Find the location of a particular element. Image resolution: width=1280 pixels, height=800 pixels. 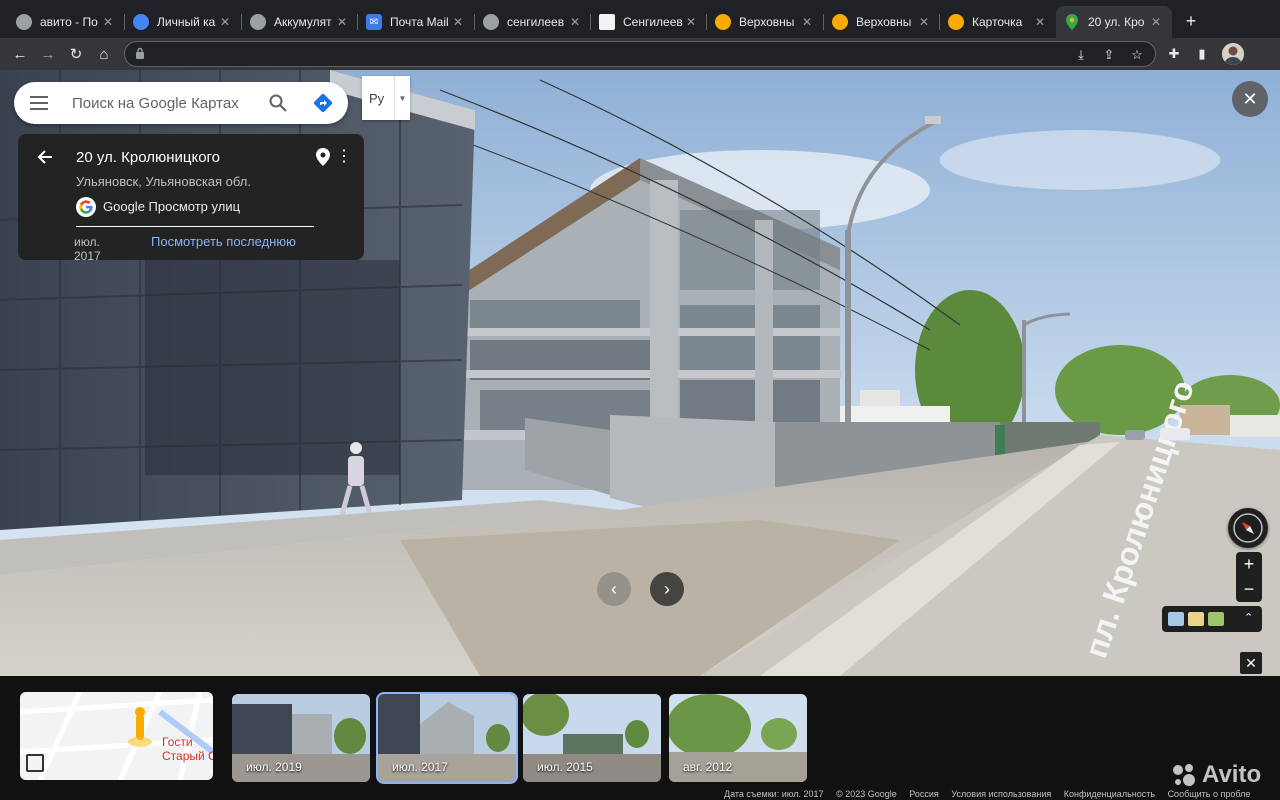

tab-title: сенгилеев is located at coordinates (536, 22).